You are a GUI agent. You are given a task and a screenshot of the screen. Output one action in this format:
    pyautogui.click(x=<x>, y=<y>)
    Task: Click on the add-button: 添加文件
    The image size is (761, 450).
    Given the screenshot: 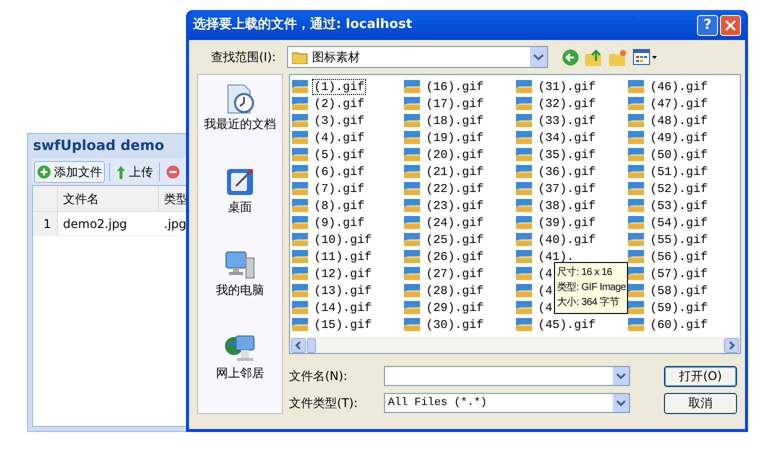 What is the action you would take?
    pyautogui.click(x=69, y=171)
    